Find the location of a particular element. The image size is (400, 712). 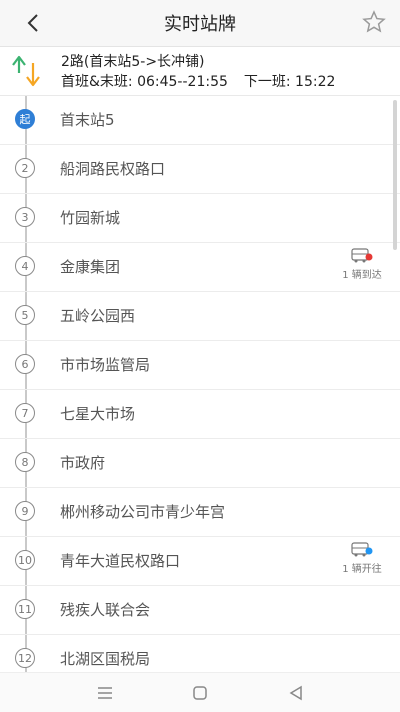

stop-number-badge: 9 is located at coordinates (25, 511).